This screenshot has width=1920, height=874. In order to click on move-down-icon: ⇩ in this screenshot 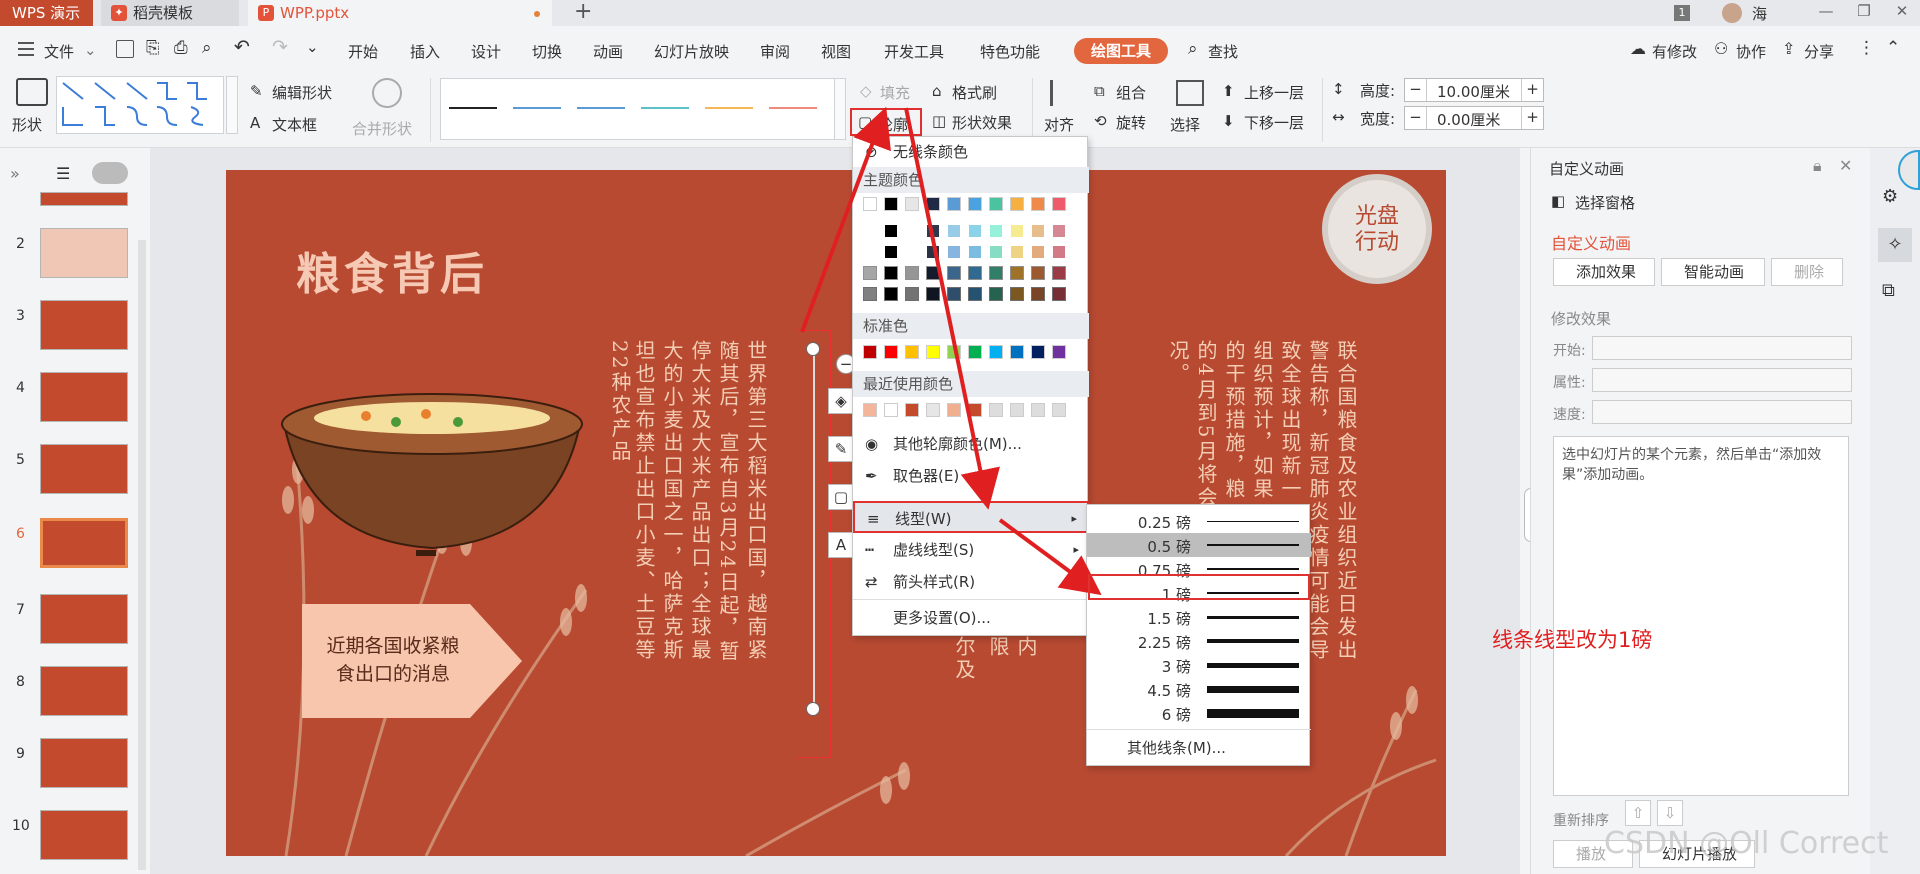, I will do `click(1670, 813)`.